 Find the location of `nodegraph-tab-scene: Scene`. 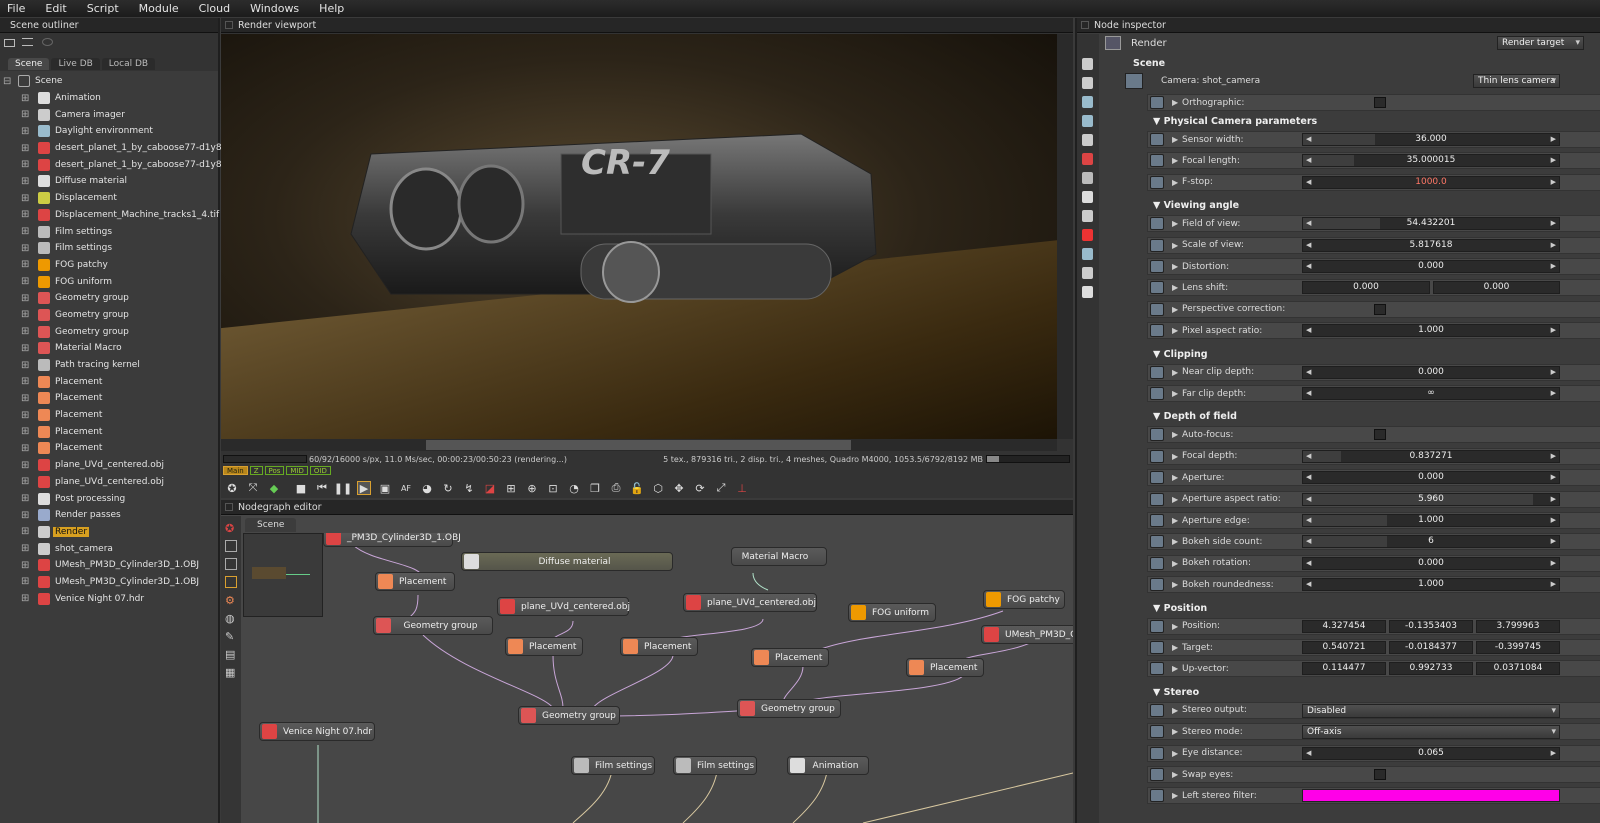

nodegraph-tab-scene: Scene is located at coordinates (271, 525).